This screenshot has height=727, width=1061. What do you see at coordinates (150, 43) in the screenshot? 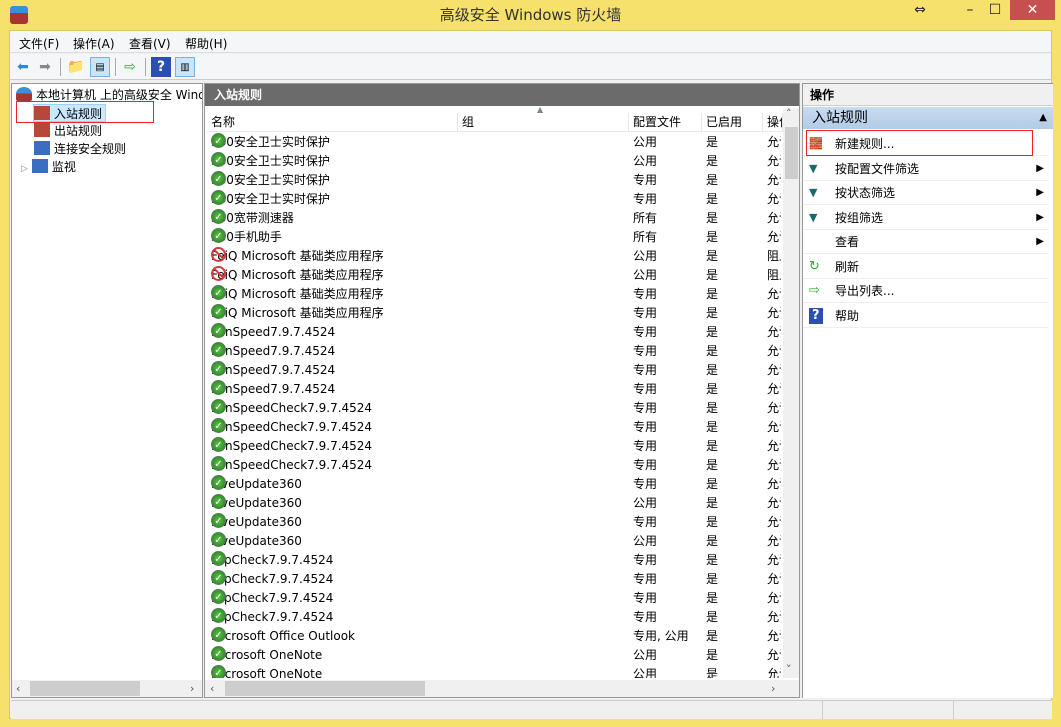
I see `menu-view: 查看(V)` at bounding box center [150, 43].